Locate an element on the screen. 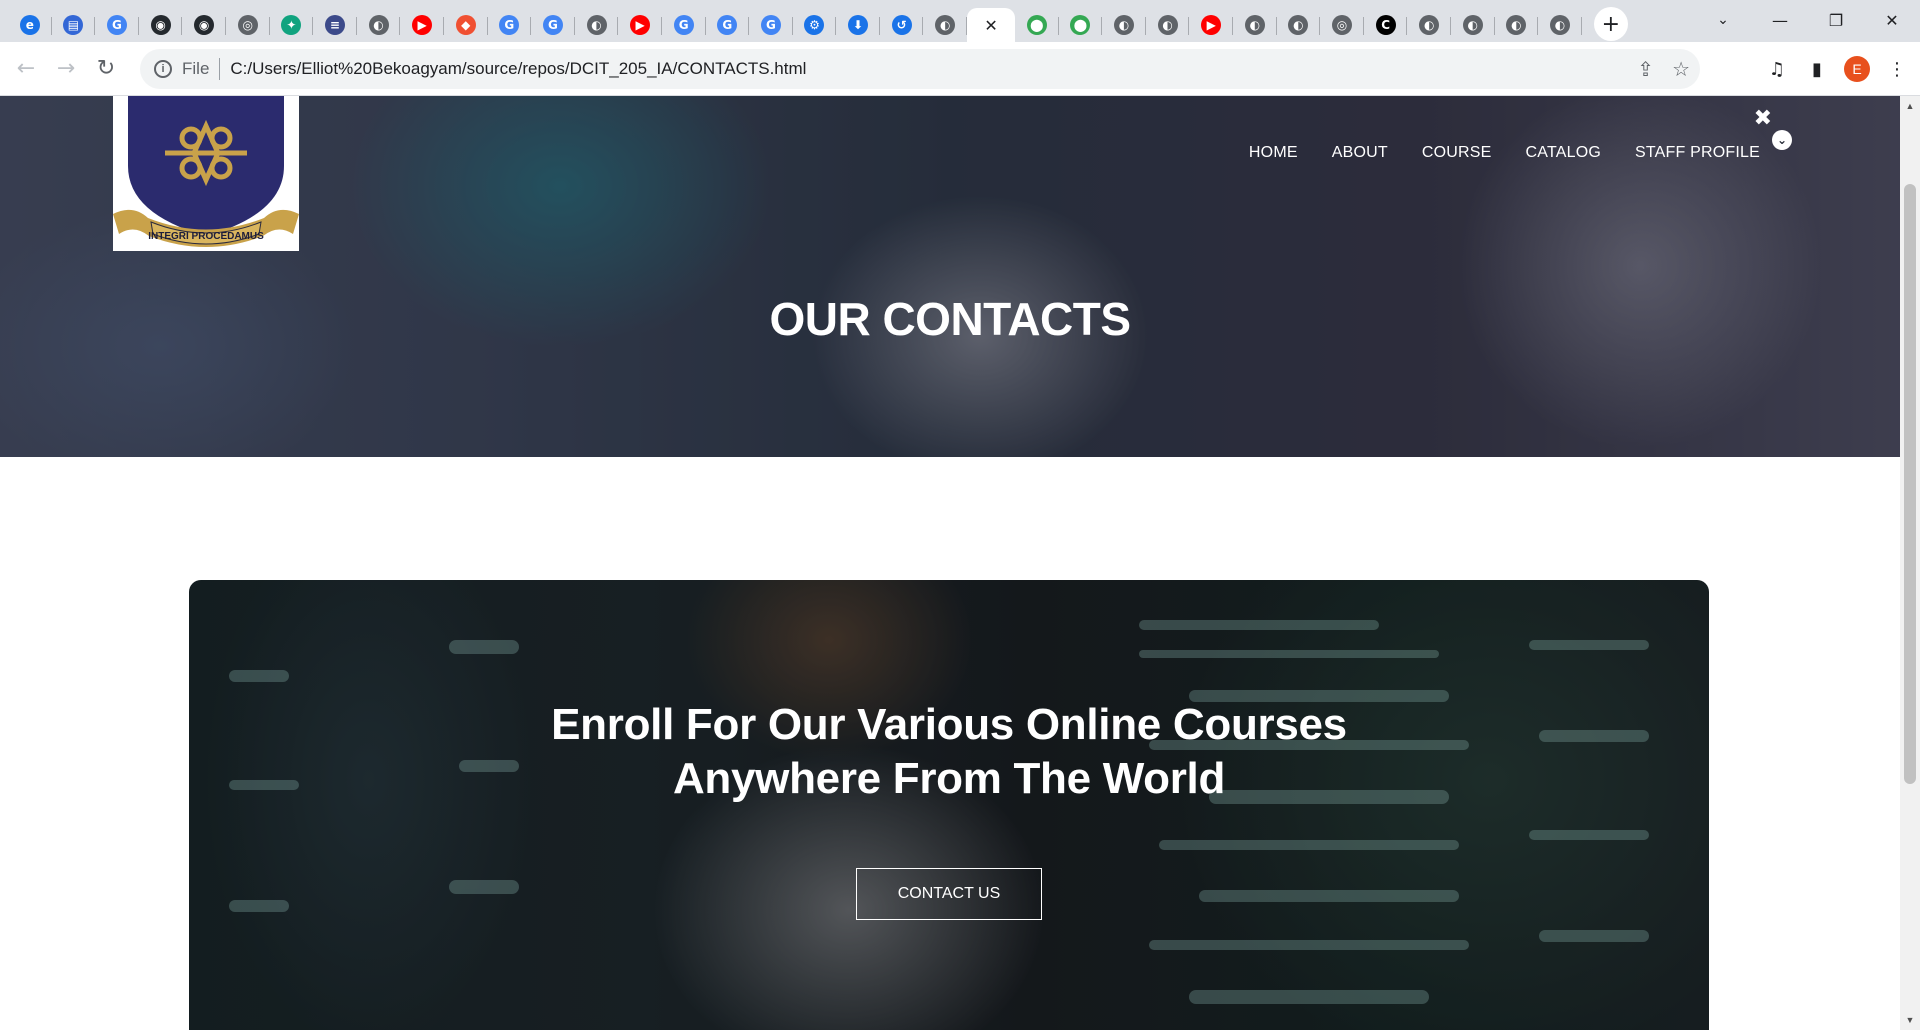 This screenshot has width=1920, height=1030. close-tab-icon: ✕ is located at coordinates (990, 25).